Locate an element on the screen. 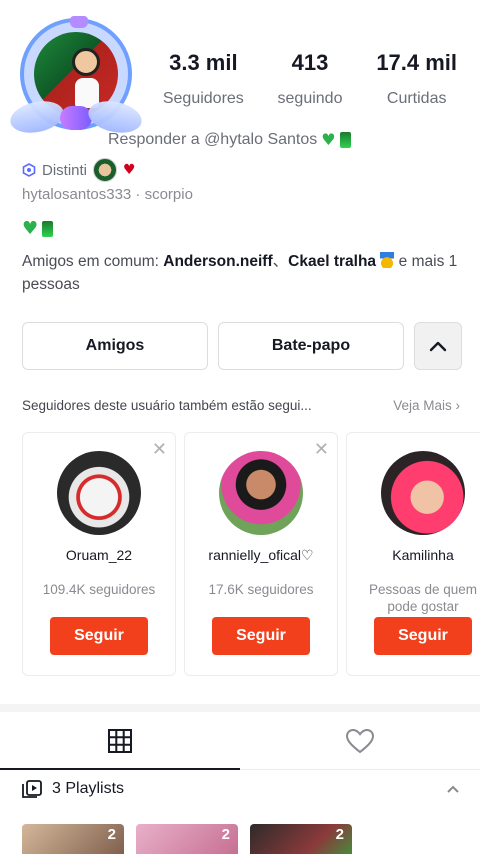  collapse-suggestions-button is located at coordinates (438, 346).